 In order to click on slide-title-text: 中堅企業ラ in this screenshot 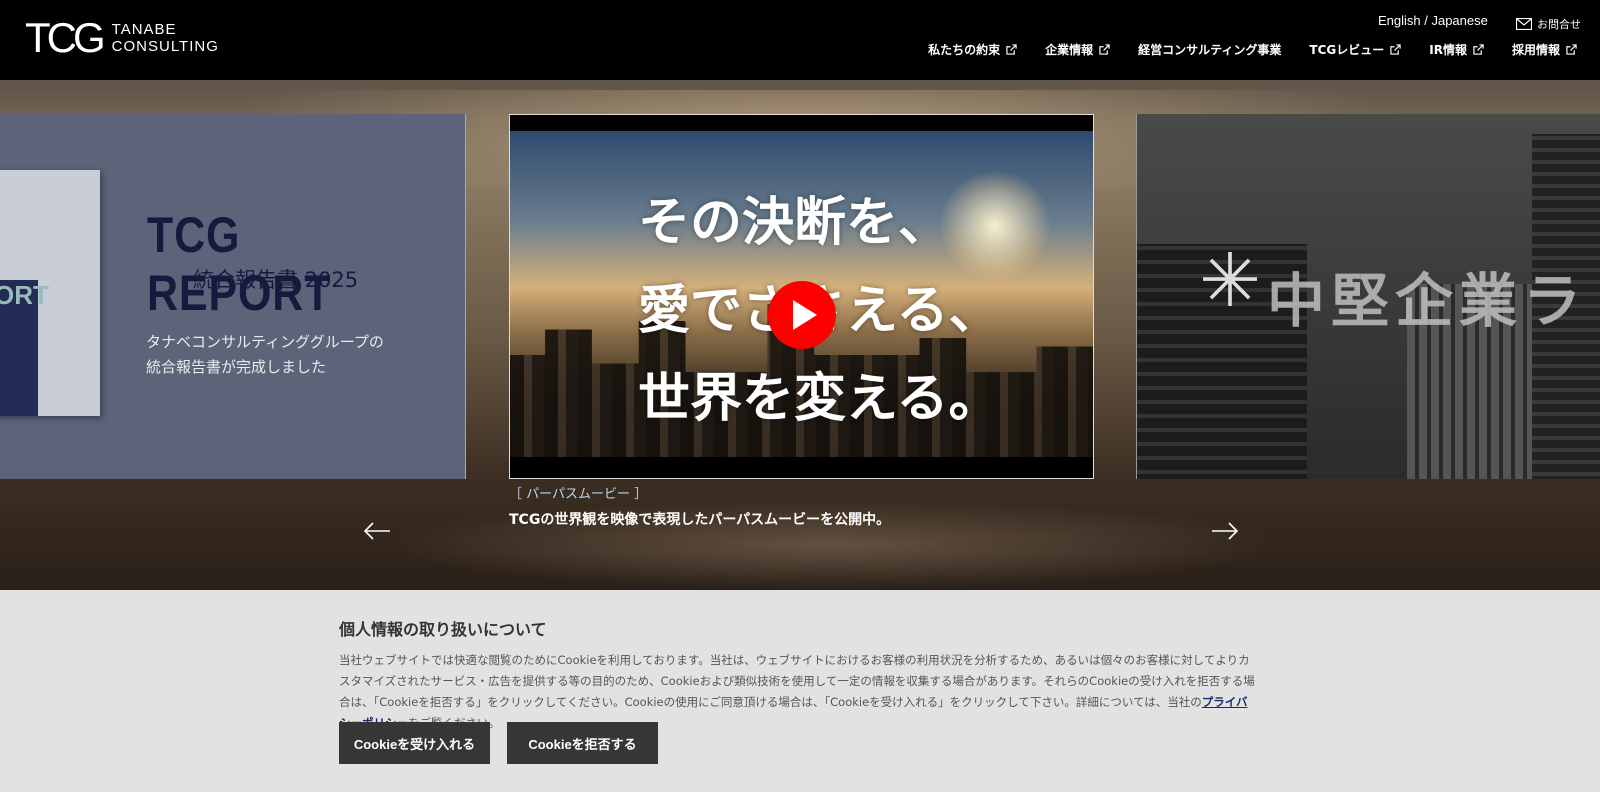, I will do `click(1427, 301)`.